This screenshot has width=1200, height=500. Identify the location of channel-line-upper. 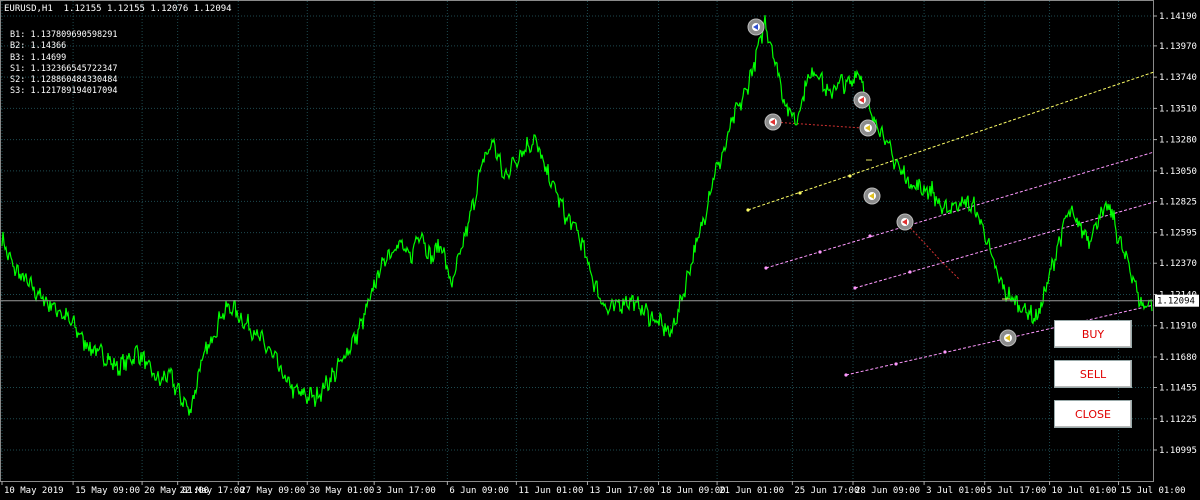
(951, 141).